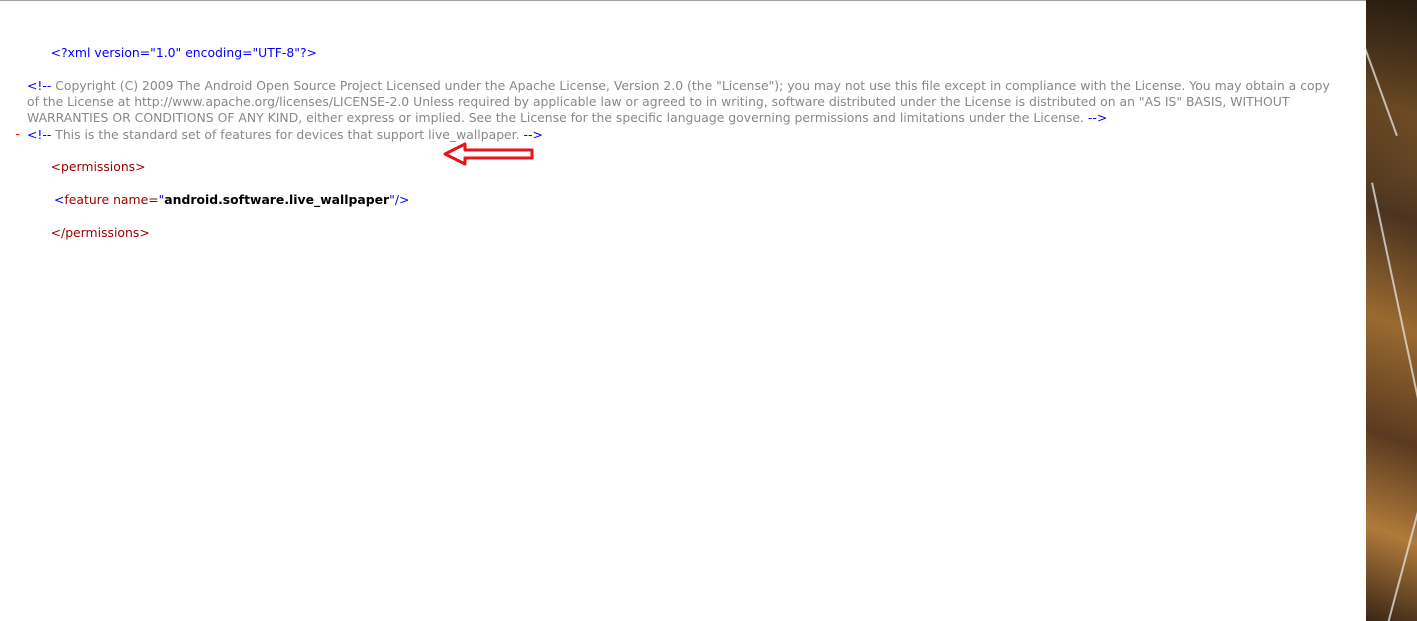 The image size is (1417, 621). What do you see at coordinates (488, 154) in the screenshot?
I see `red-left-arrow-icon` at bounding box center [488, 154].